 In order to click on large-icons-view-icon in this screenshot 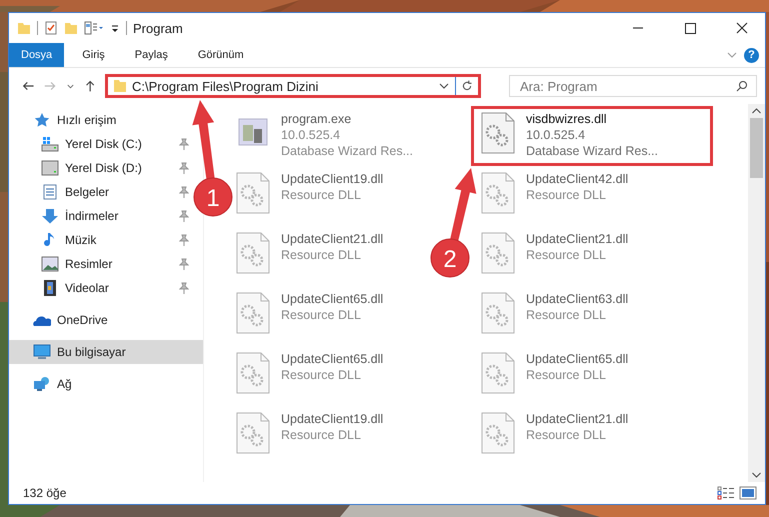, I will do `click(748, 493)`.